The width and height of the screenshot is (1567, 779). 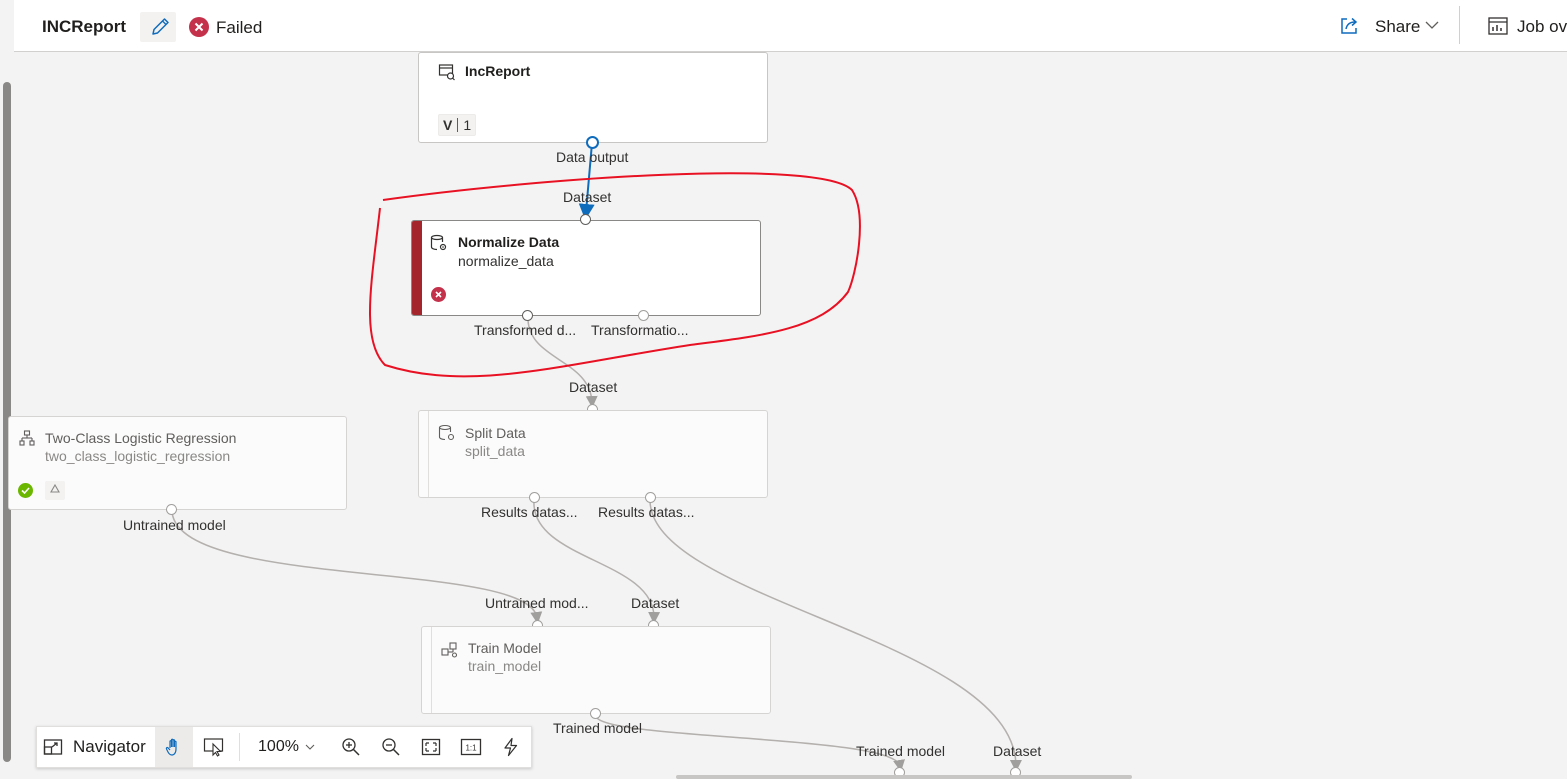 I want to click on node-train-model: Train Model train_model, so click(x=596, y=670).